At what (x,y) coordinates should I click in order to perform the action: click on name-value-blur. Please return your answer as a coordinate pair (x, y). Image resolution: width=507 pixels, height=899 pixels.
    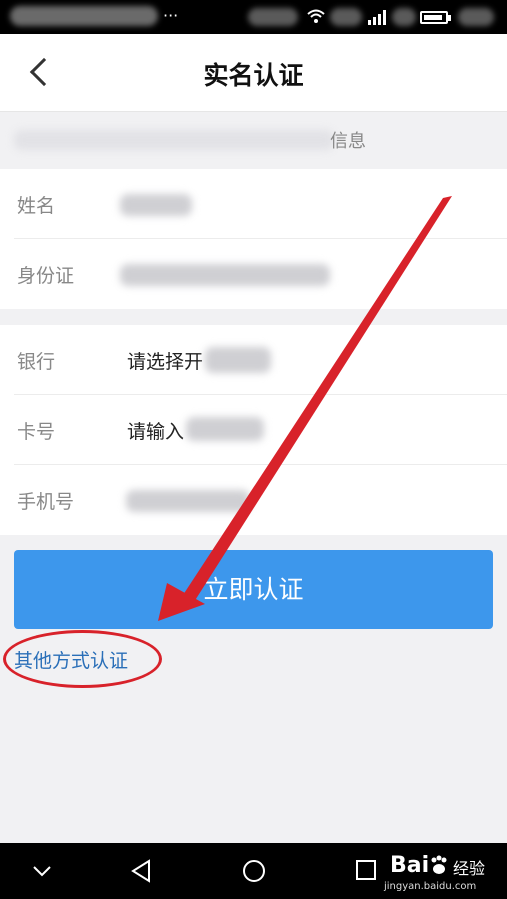
    Looking at the image, I should click on (156, 205).